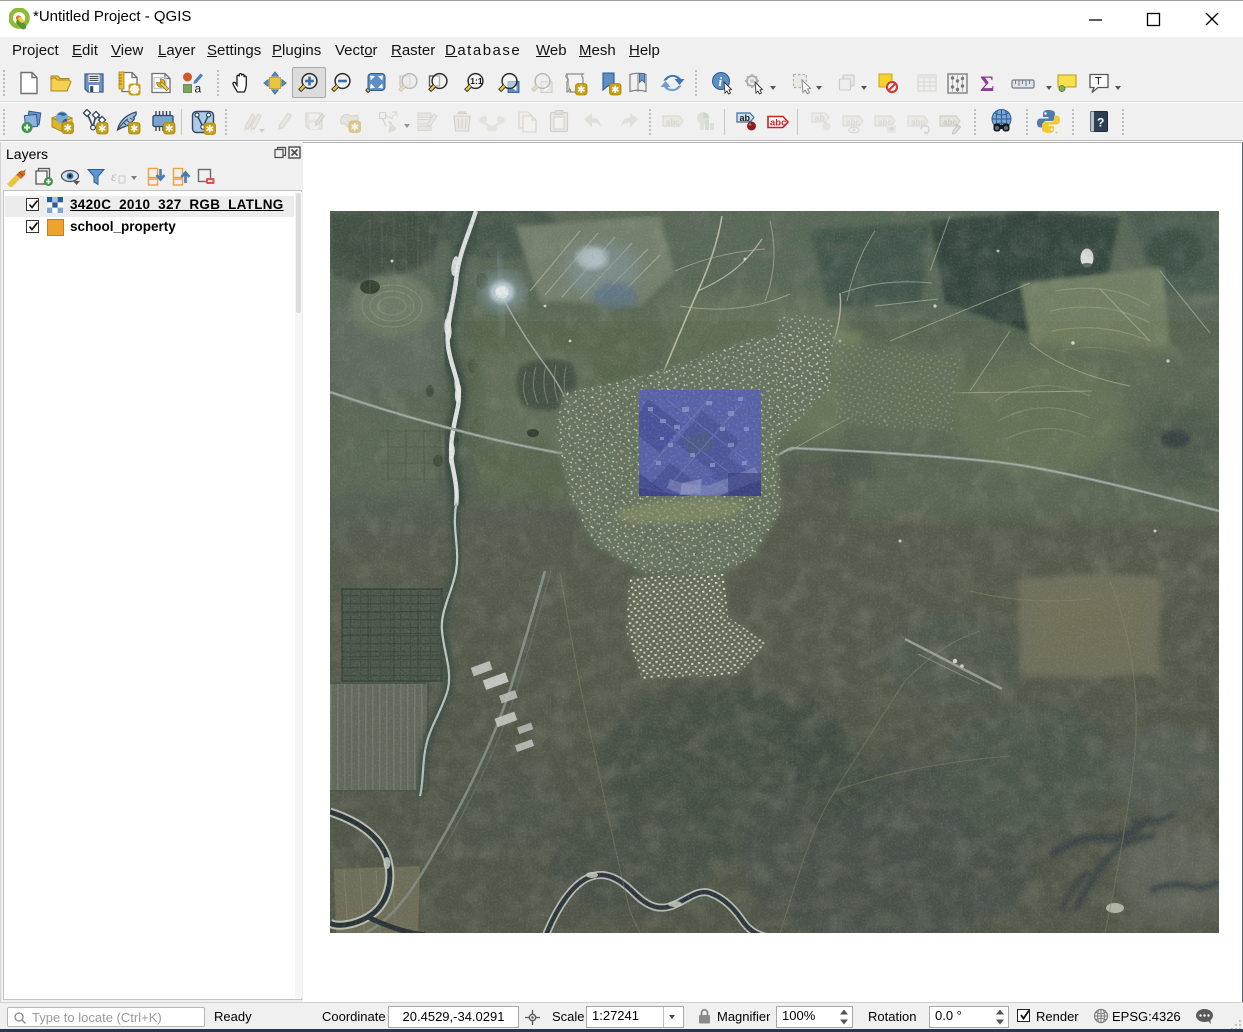 The width and height of the screenshot is (1243, 1032). What do you see at coordinates (1098, 82) in the screenshot?
I see `svg-text: T` at bounding box center [1098, 82].